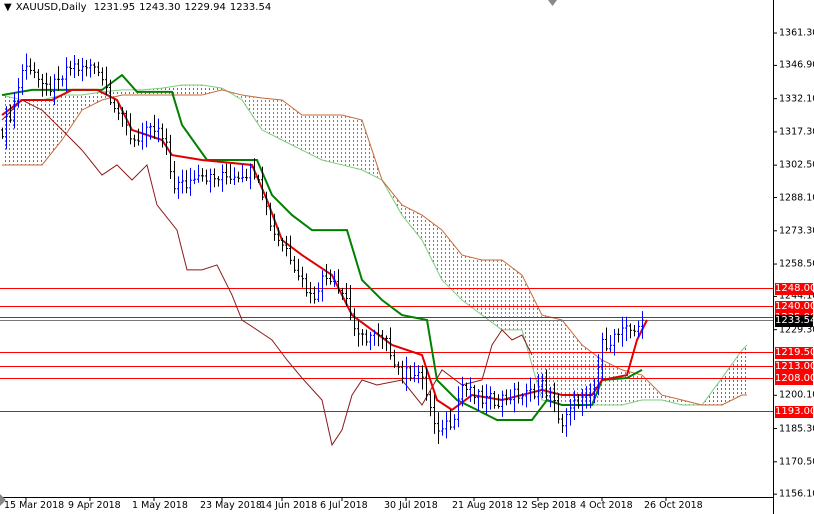 The height and width of the screenshot is (514, 814). What do you see at coordinates (231, 505) in the screenshot?
I see `date-label: 23 May 2018` at bounding box center [231, 505].